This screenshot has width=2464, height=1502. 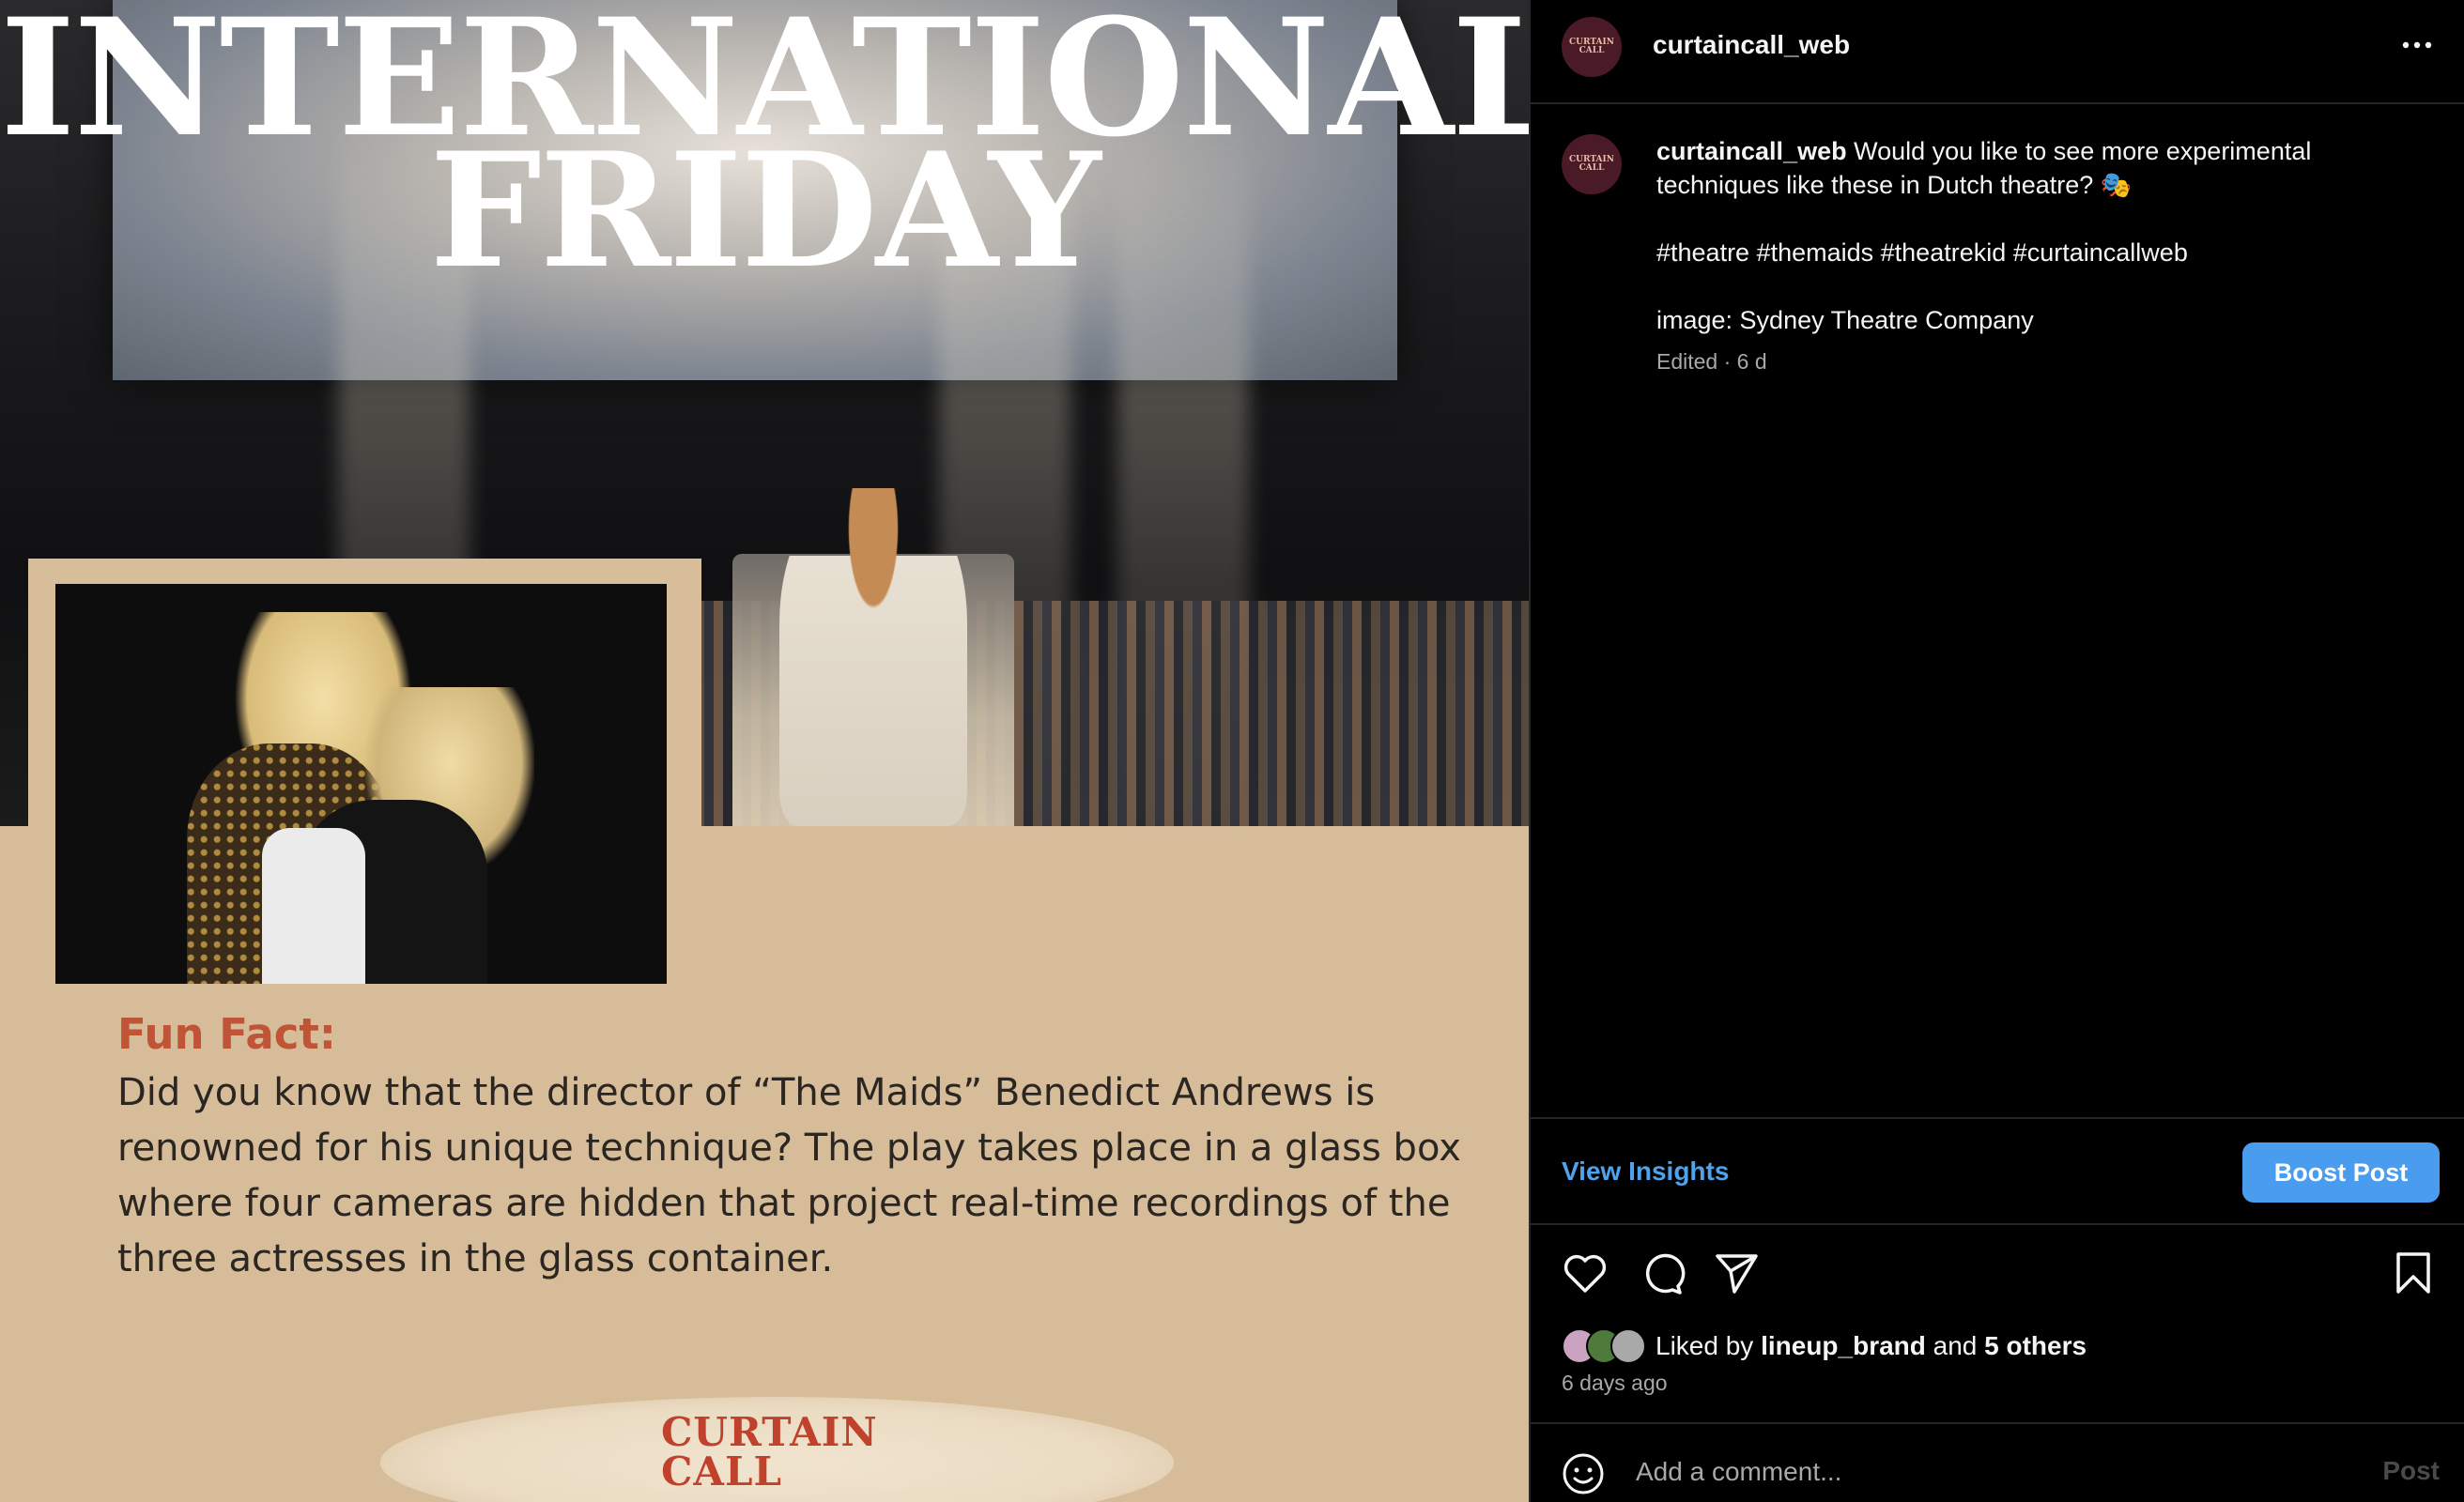 What do you see at coordinates (1583, 1474) in the screenshot?
I see `emoji-icon` at bounding box center [1583, 1474].